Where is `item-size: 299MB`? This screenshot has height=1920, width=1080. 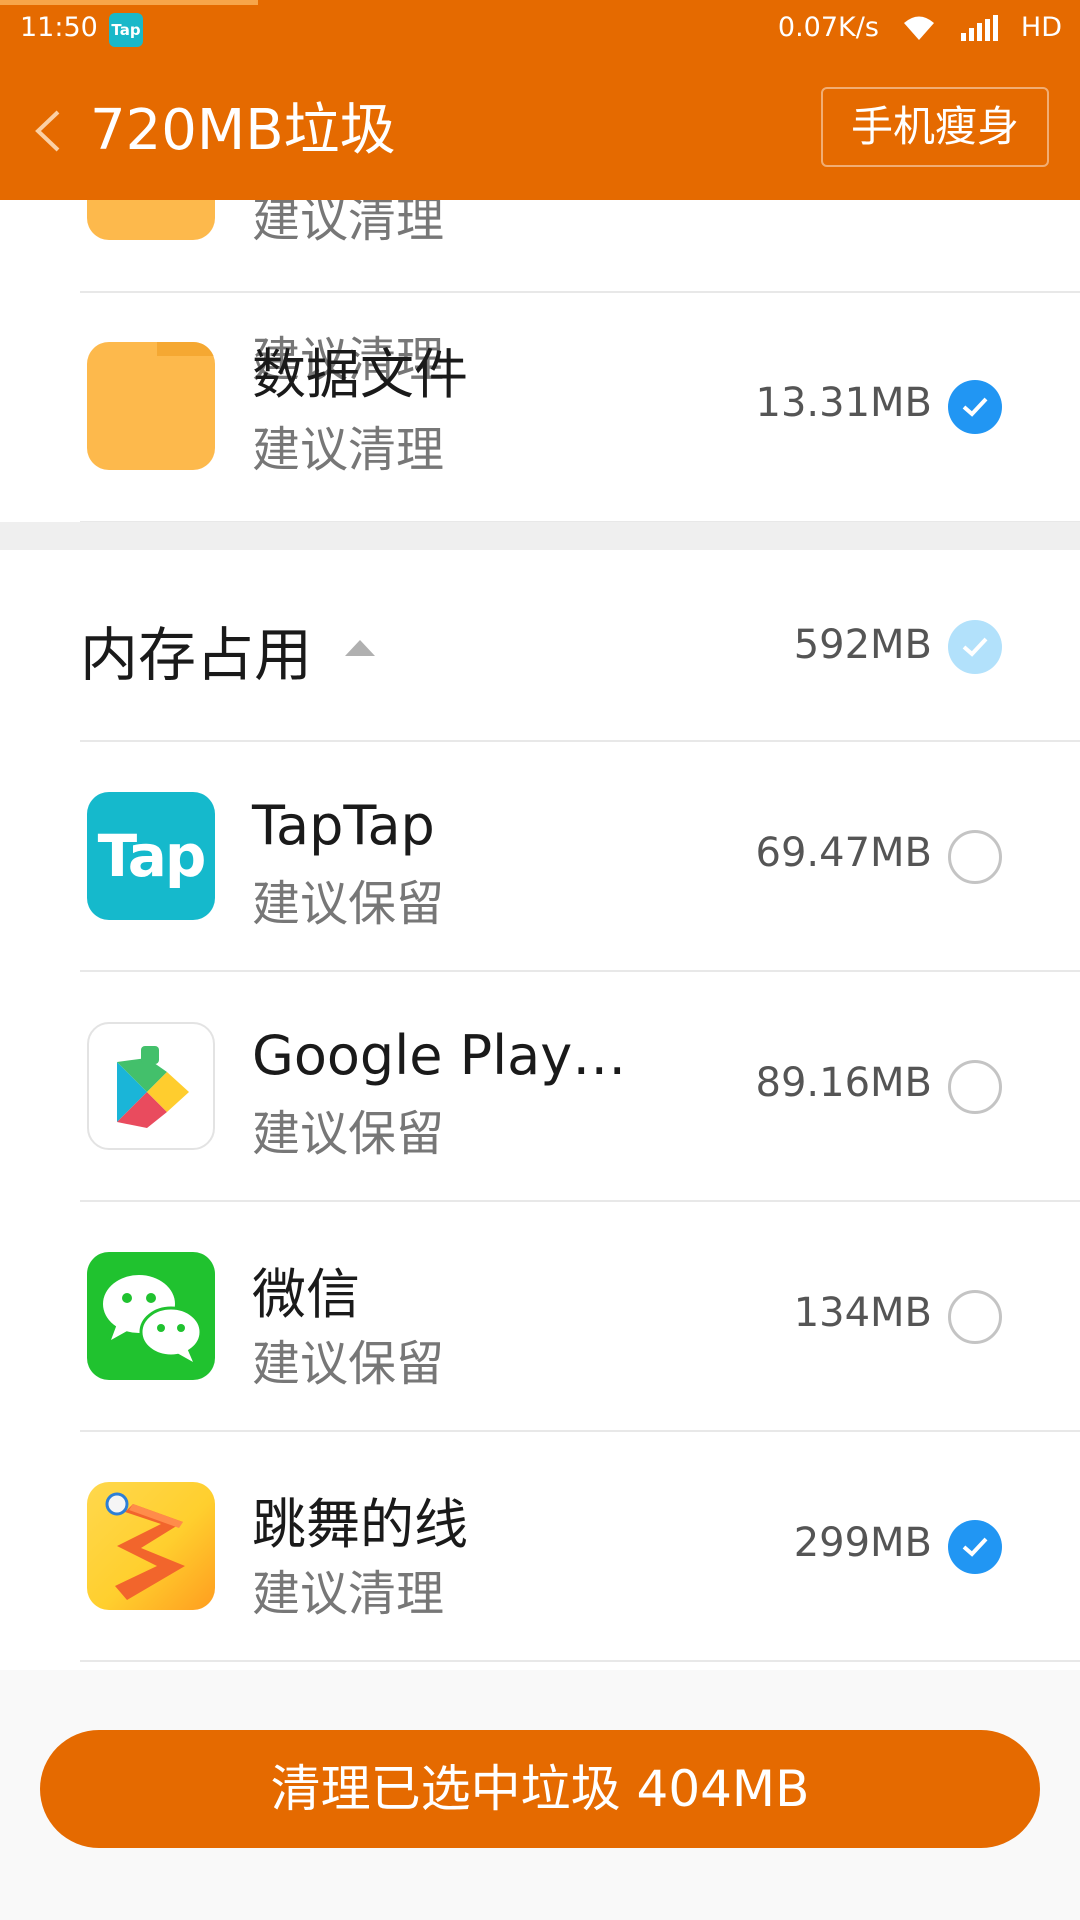
item-size: 299MB is located at coordinates (862, 1543).